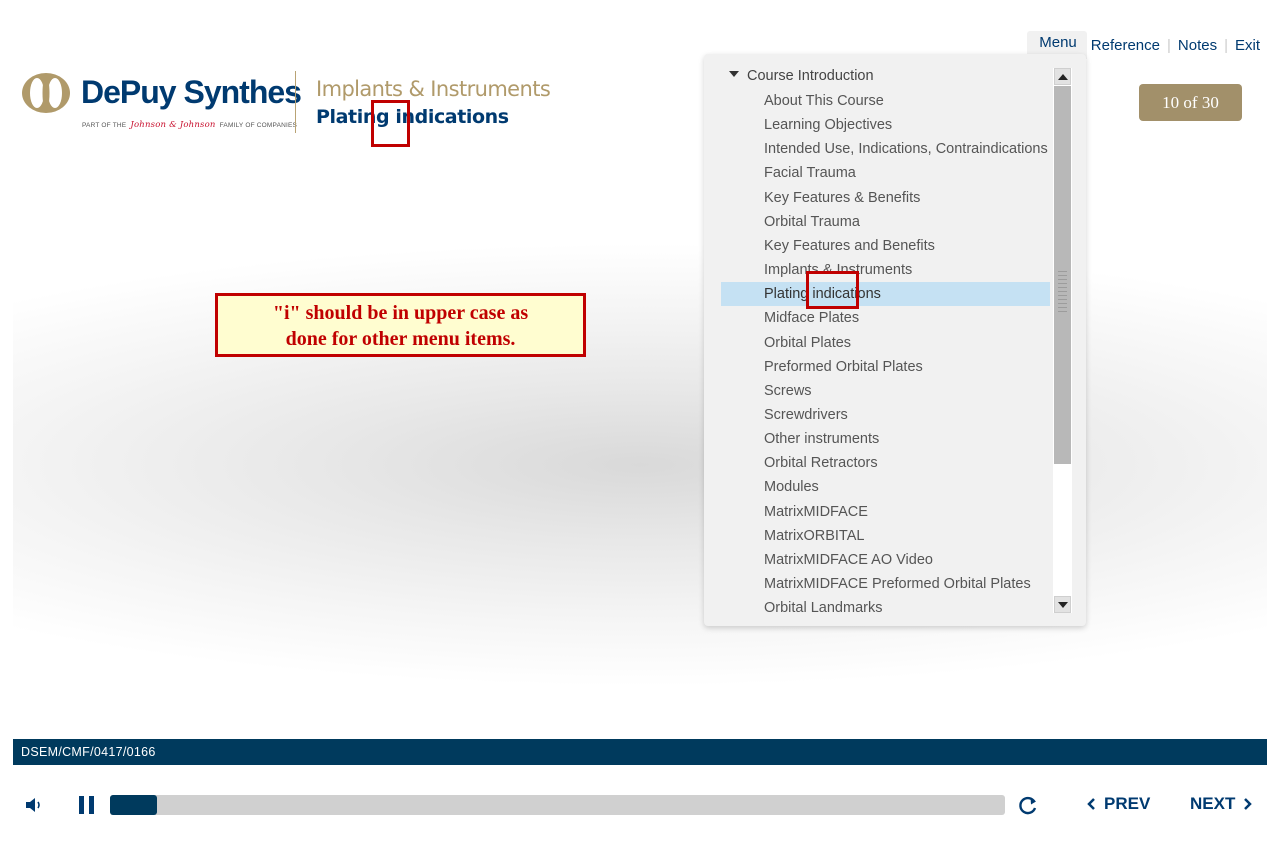 The image size is (1280, 850). I want to click on arrow-down-icon, so click(1063, 605).